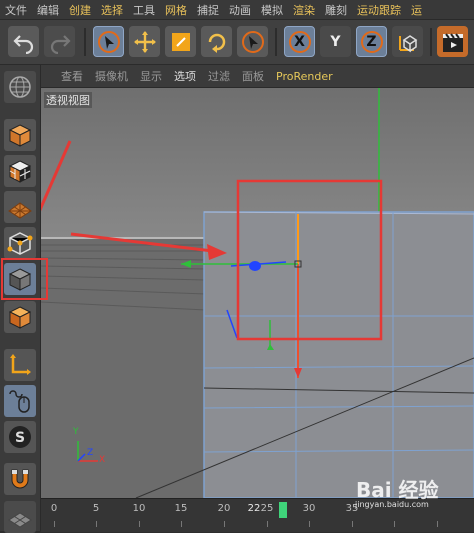 This screenshot has height=533, width=474. What do you see at coordinates (16, 10) in the screenshot?
I see `menu-file: 文件` at bounding box center [16, 10].